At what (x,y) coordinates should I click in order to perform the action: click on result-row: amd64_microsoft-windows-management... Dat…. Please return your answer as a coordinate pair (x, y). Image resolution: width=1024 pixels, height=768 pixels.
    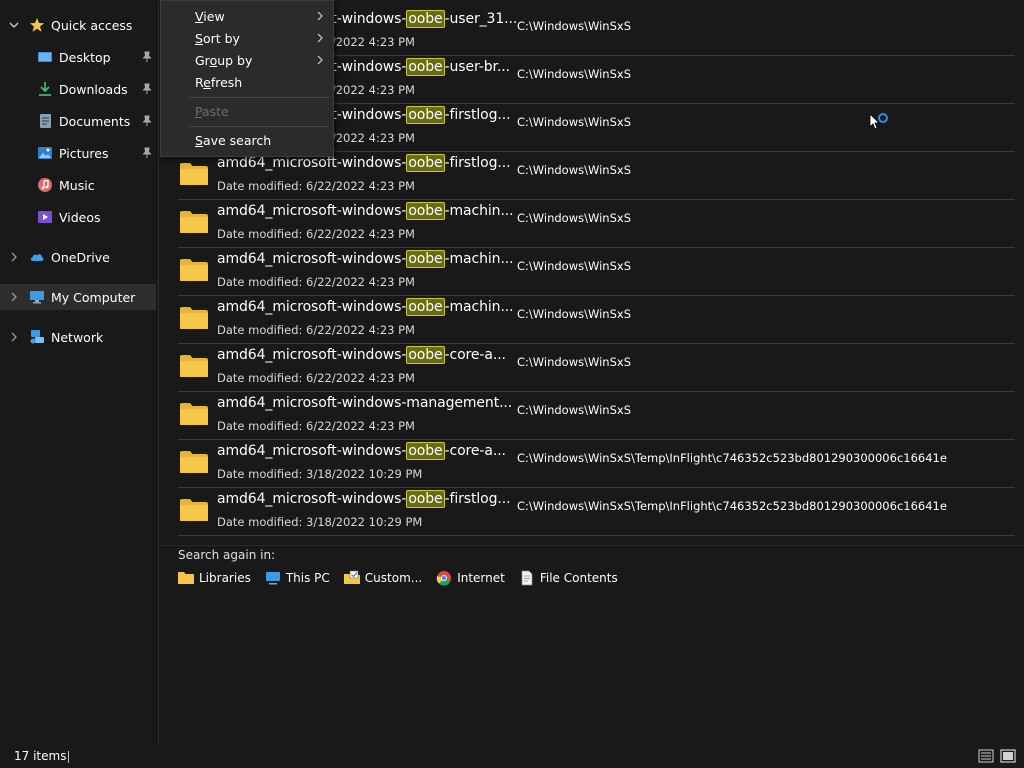
    Looking at the image, I should click on (596, 415).